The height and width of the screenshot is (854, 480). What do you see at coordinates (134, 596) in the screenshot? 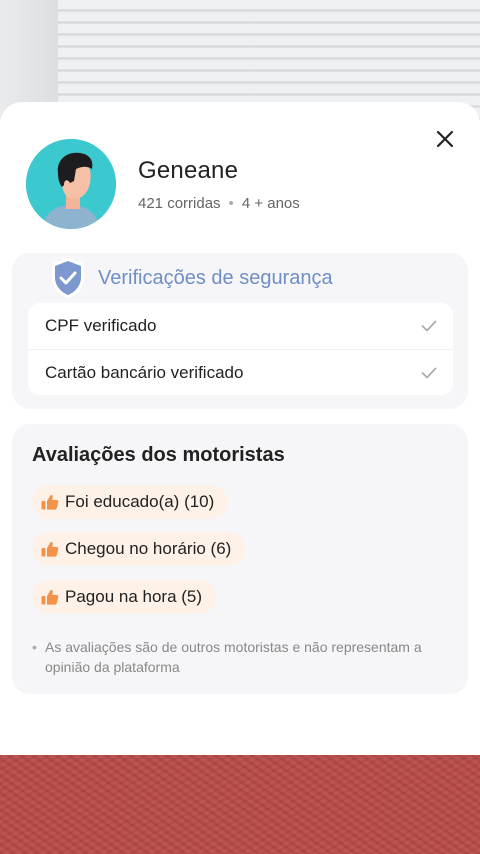
I see `review-chip-label: Pagou na hora (5)` at bounding box center [134, 596].